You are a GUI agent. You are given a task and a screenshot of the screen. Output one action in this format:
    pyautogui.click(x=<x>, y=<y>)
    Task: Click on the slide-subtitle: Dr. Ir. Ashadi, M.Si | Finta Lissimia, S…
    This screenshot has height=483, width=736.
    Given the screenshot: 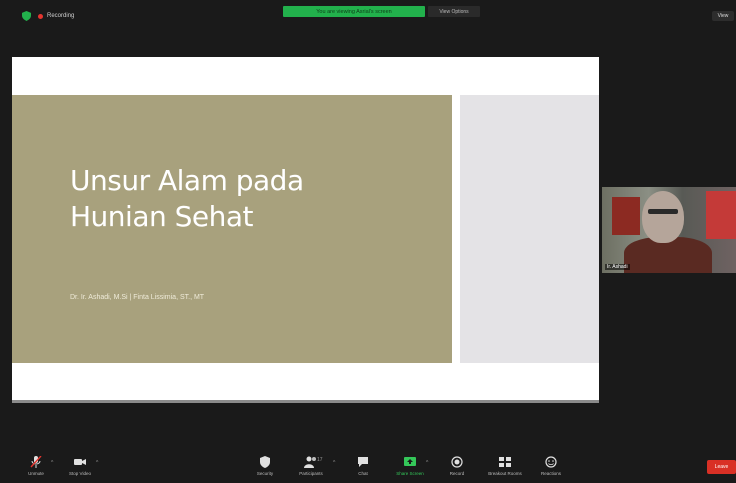 What is the action you would take?
    pyautogui.click(x=137, y=297)
    